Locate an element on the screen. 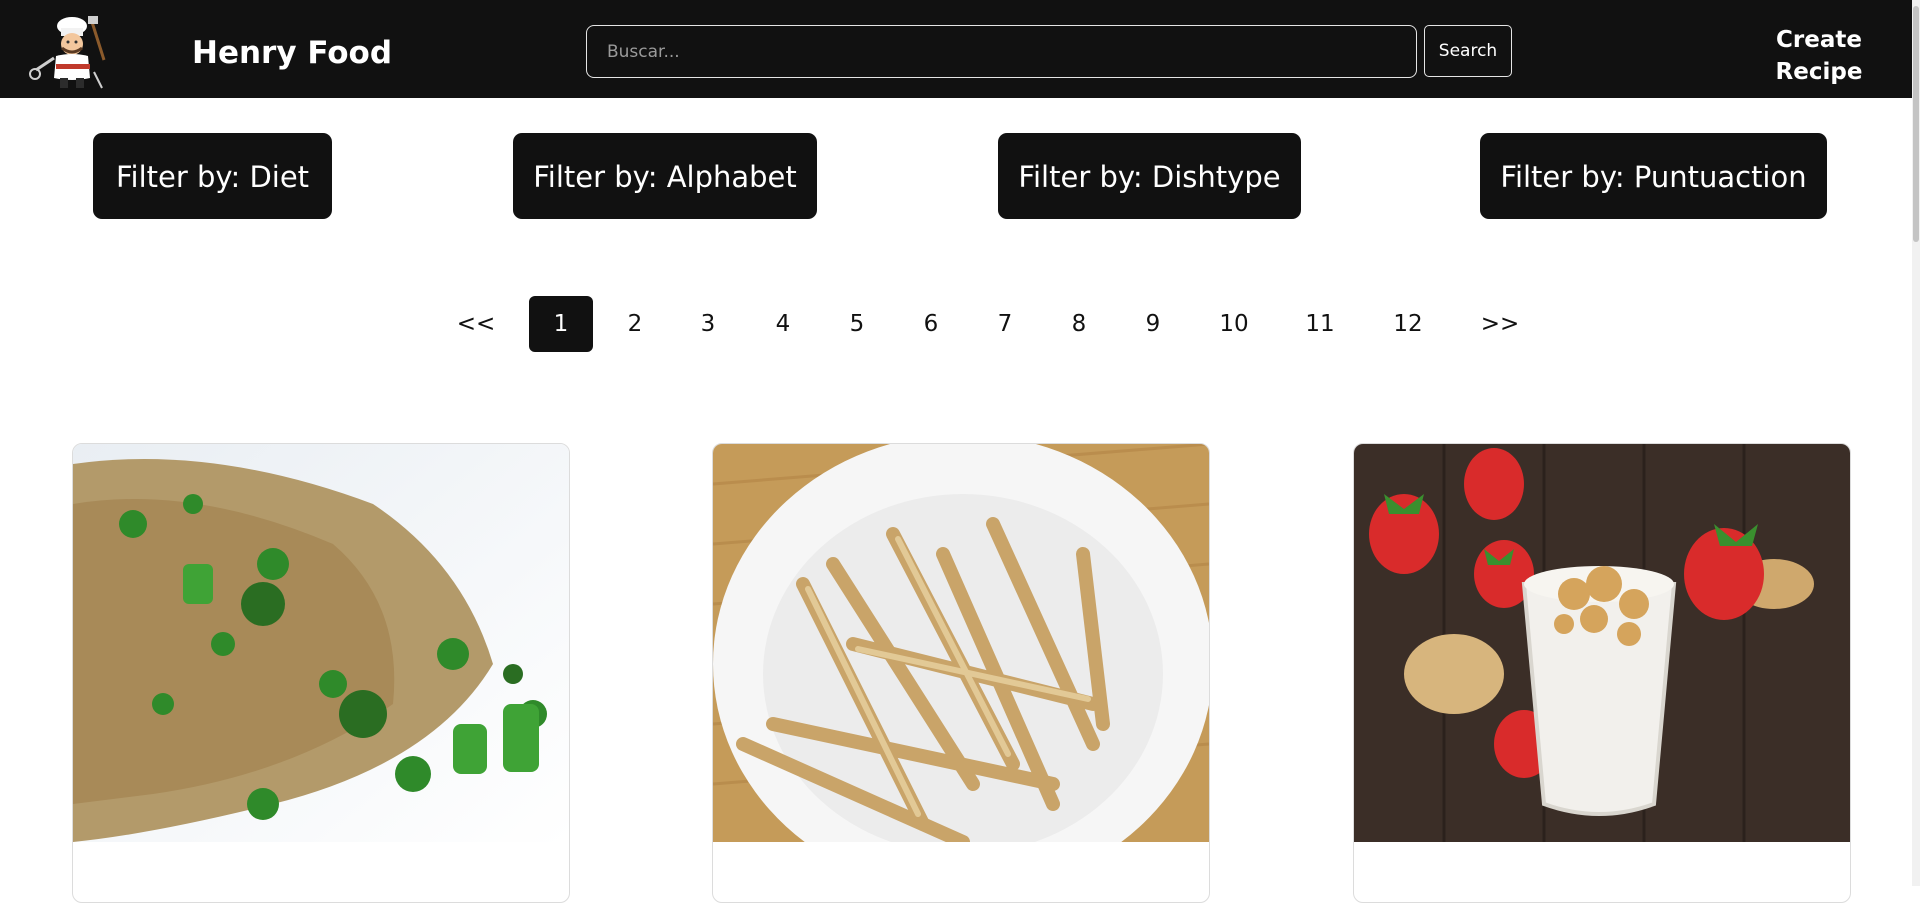 This screenshot has height=903, width=1920. pagination-page-4: 4 is located at coordinates (783, 324).